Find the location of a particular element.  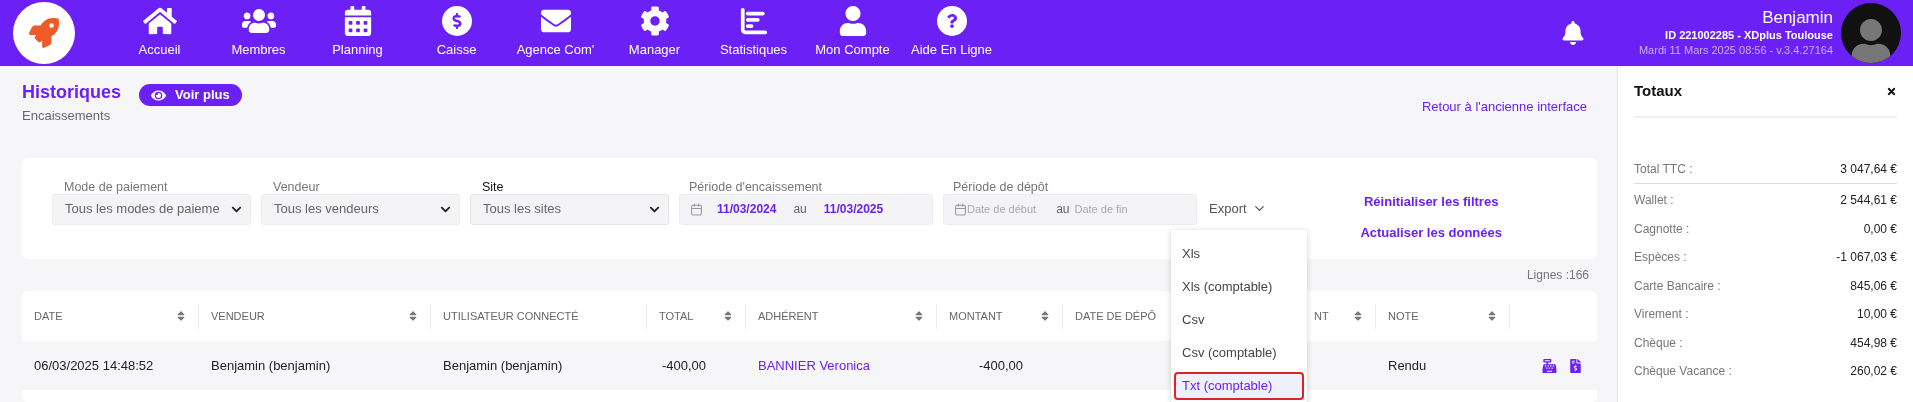

total-label: Carte Bancaire : is located at coordinates (1677, 286).